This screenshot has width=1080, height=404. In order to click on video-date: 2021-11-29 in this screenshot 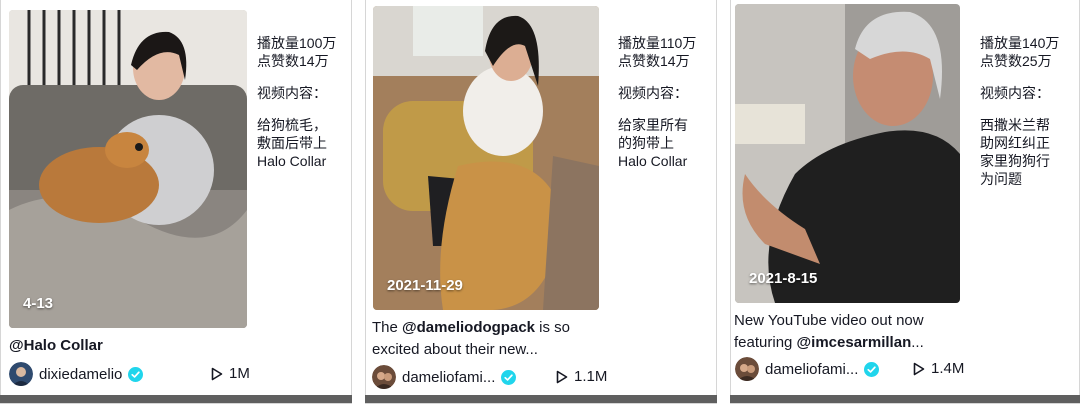, I will do `click(425, 285)`.